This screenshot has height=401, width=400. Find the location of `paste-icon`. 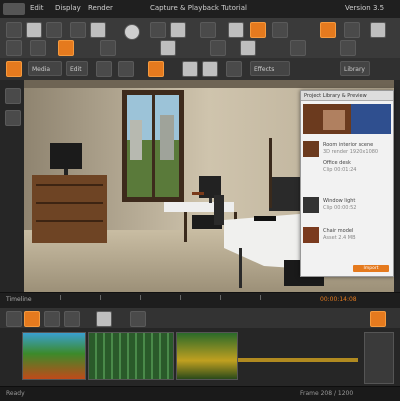

paste-icon is located at coordinates (208, 30).